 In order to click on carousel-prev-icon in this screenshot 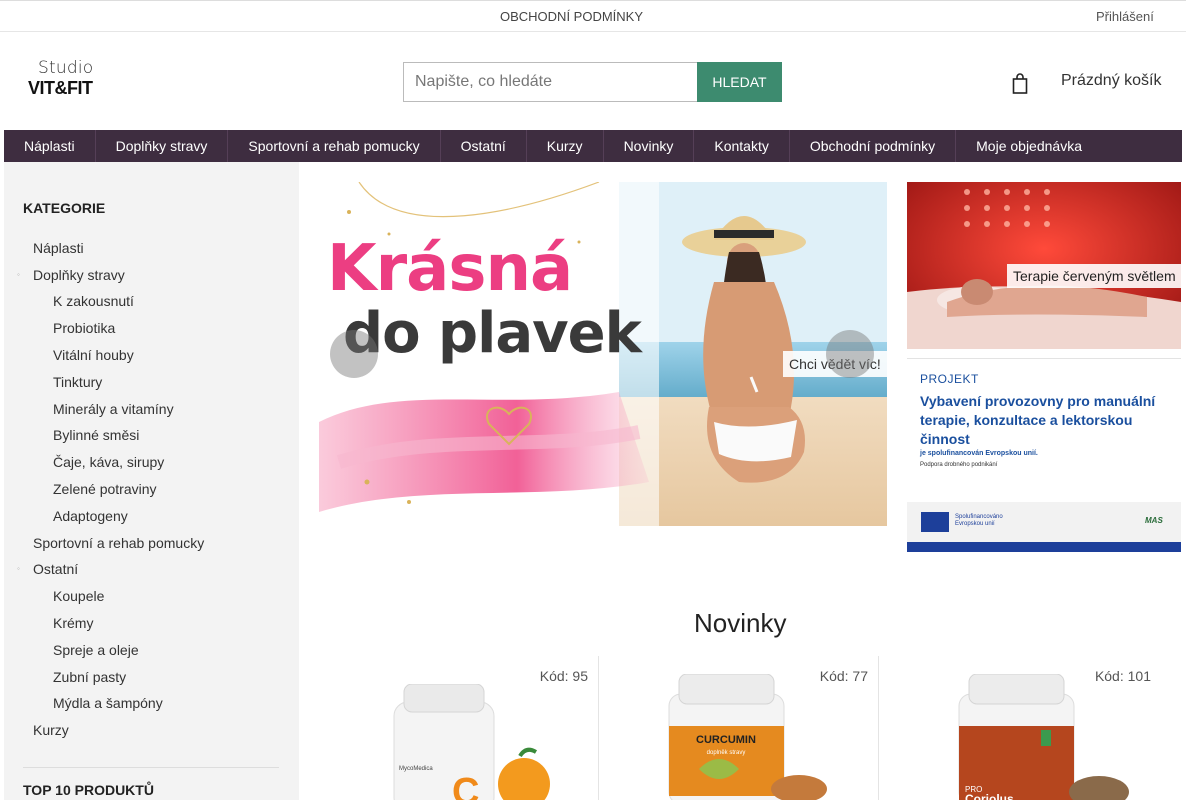, I will do `click(354, 354)`.